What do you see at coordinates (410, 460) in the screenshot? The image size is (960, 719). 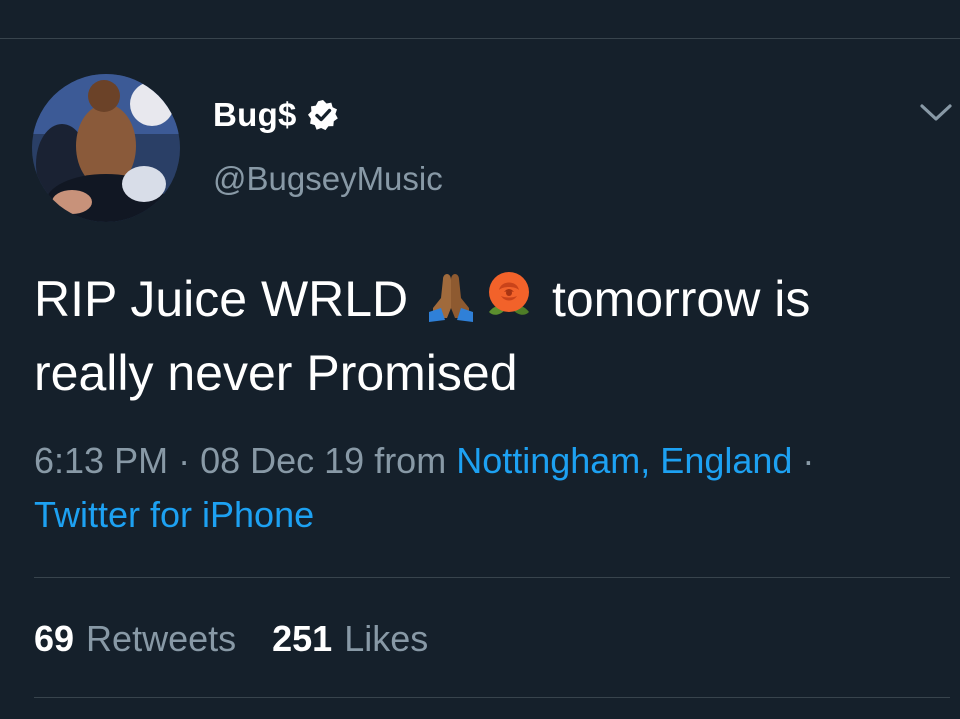 I see `from-label: from` at bounding box center [410, 460].